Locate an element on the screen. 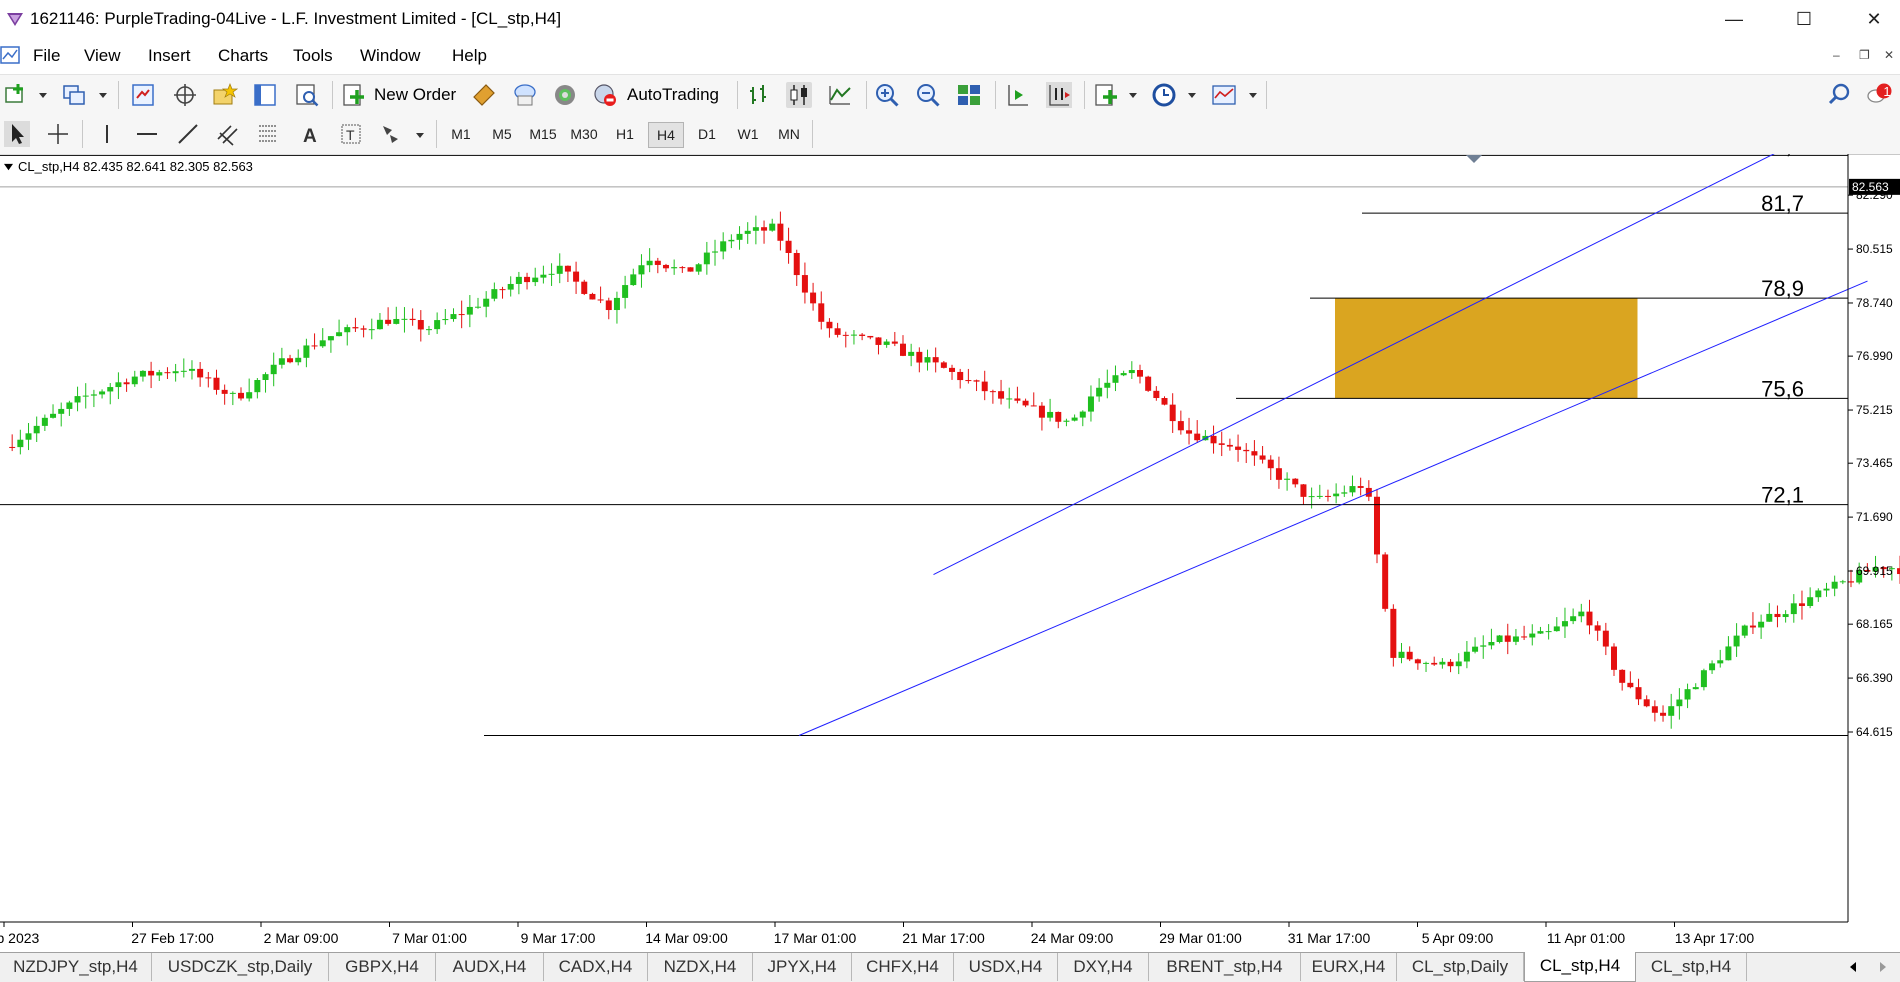 This screenshot has height=982, width=1900. horizontal-line-icon is located at coordinates (147, 134).